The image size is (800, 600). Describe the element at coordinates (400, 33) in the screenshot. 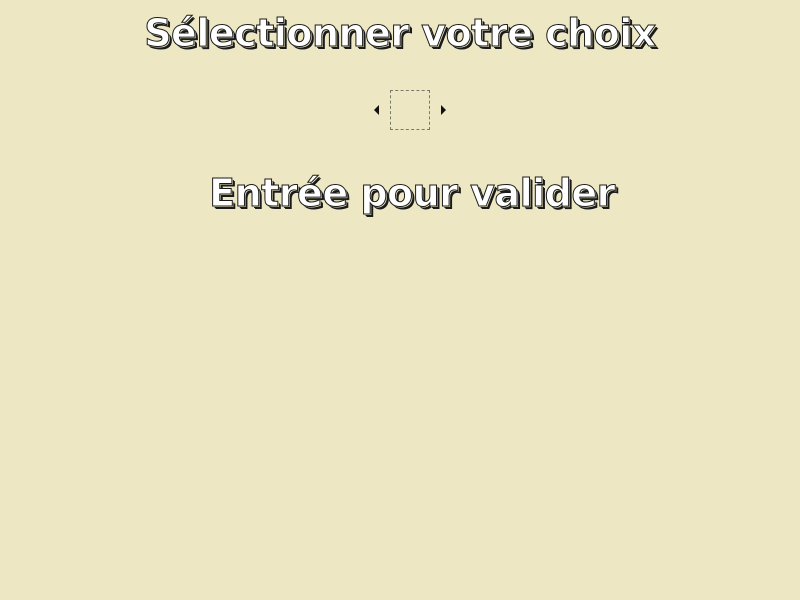

I see `select-choice-title: Sélectionner votre choix` at that location.